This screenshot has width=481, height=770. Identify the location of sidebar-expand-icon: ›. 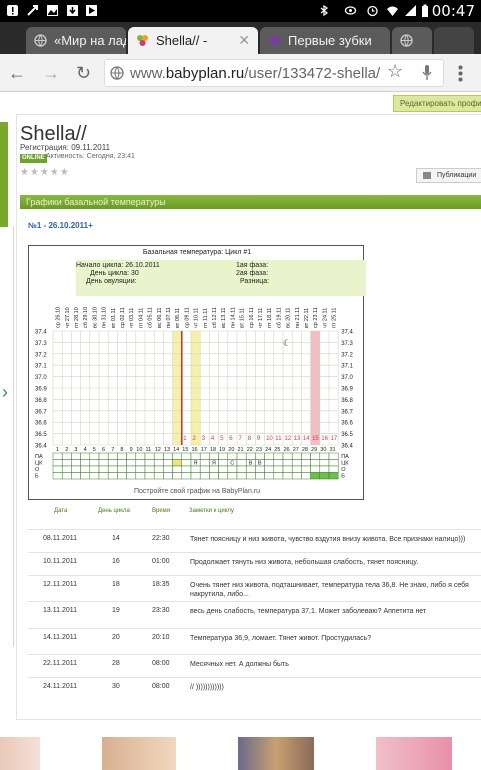
(5, 392).